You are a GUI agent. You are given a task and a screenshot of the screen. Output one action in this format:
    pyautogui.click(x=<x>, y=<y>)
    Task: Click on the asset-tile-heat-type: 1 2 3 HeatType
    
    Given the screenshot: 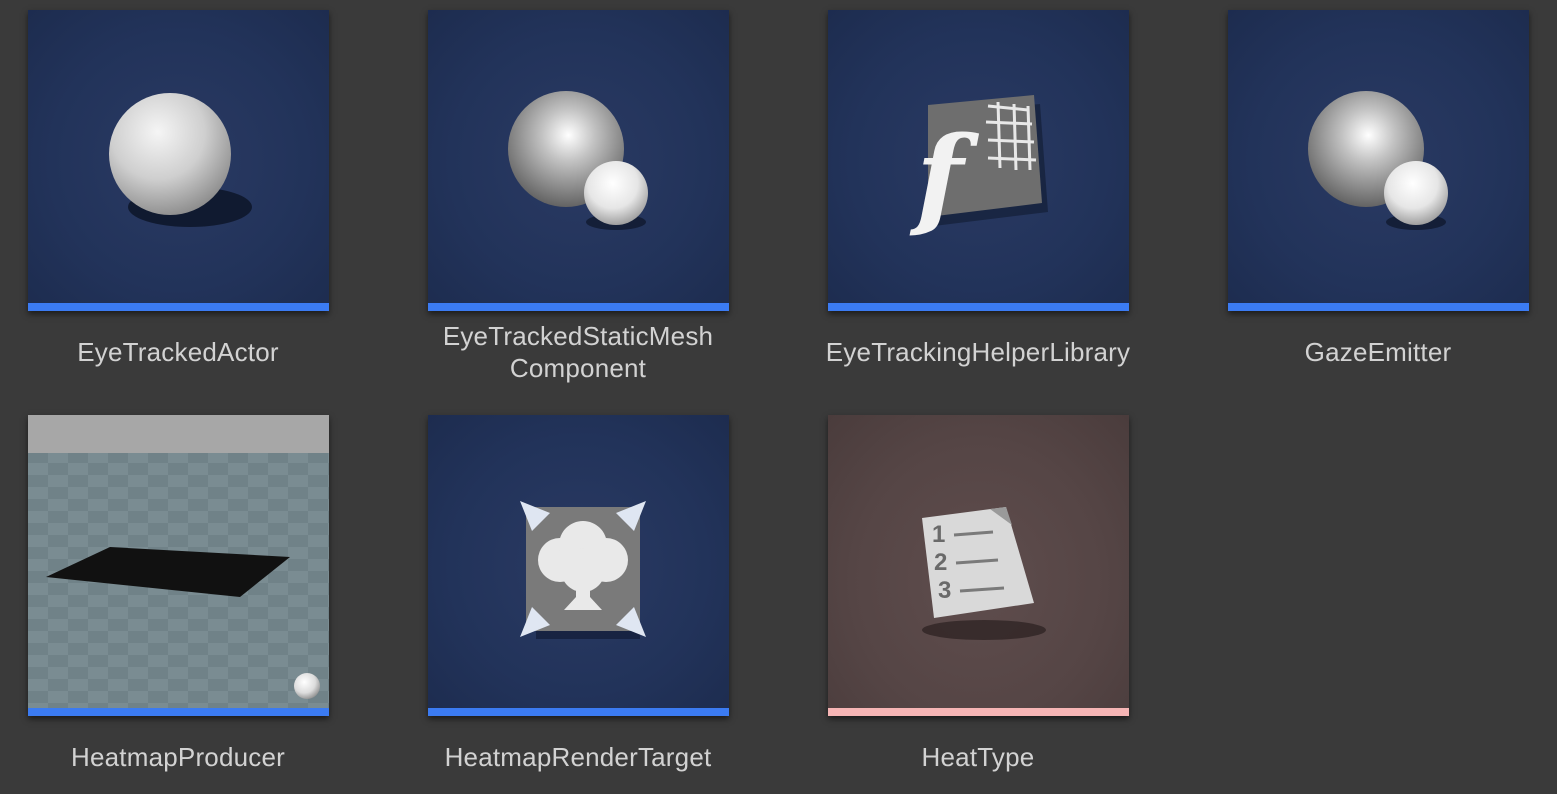 What is the action you would take?
    pyautogui.click(x=1000, y=599)
    